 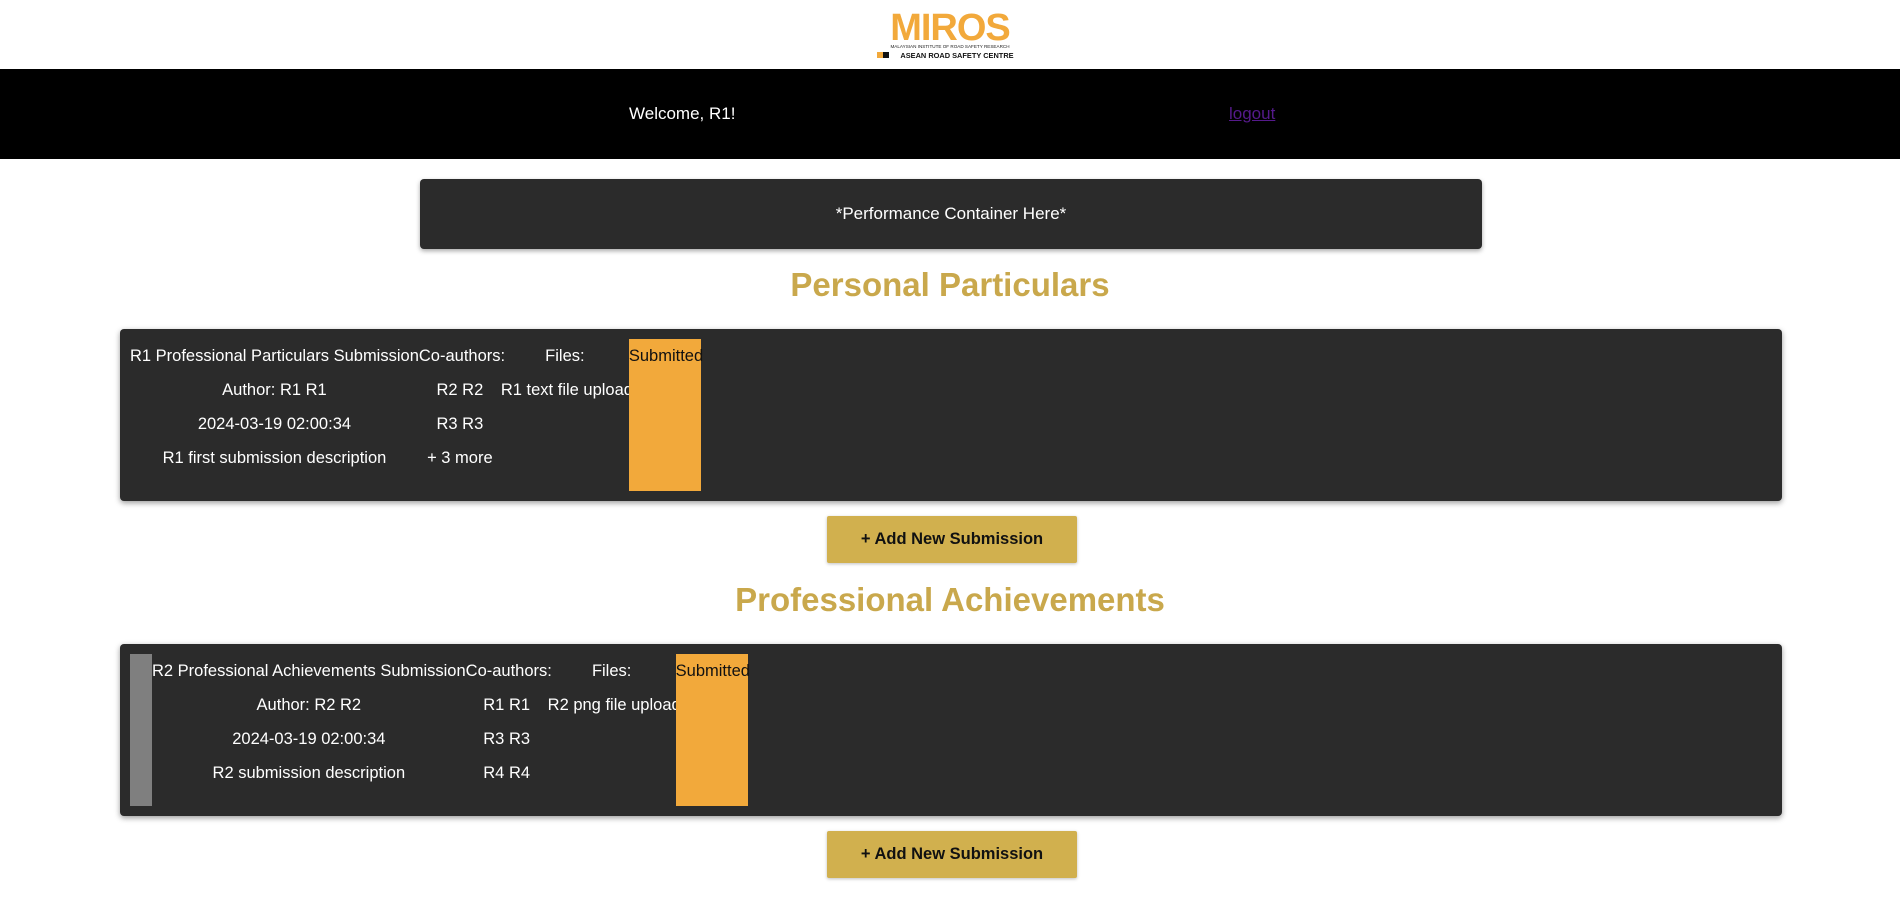 I want to click on file-link: R2 png file upload, so click(x=614, y=705).